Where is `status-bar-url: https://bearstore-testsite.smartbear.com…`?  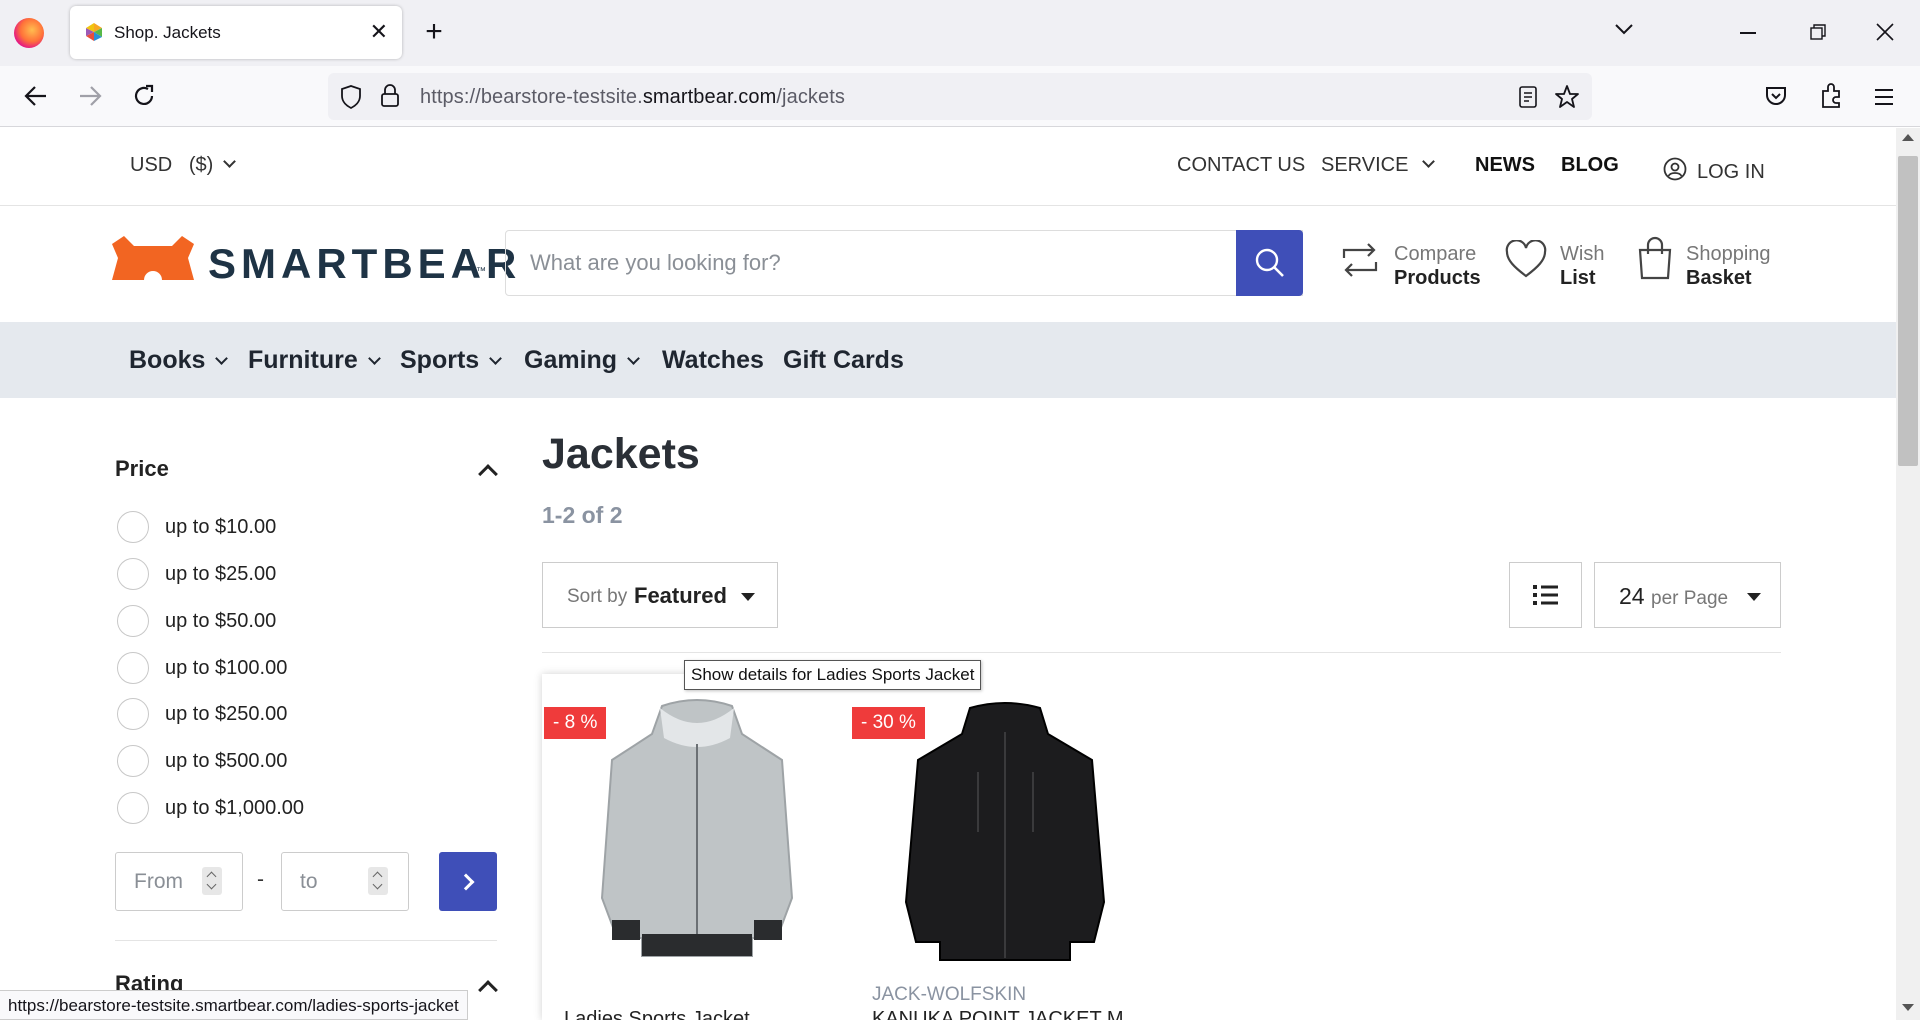
status-bar-url: https://bearstore-testsite.smartbear.com… is located at coordinates (234, 1005).